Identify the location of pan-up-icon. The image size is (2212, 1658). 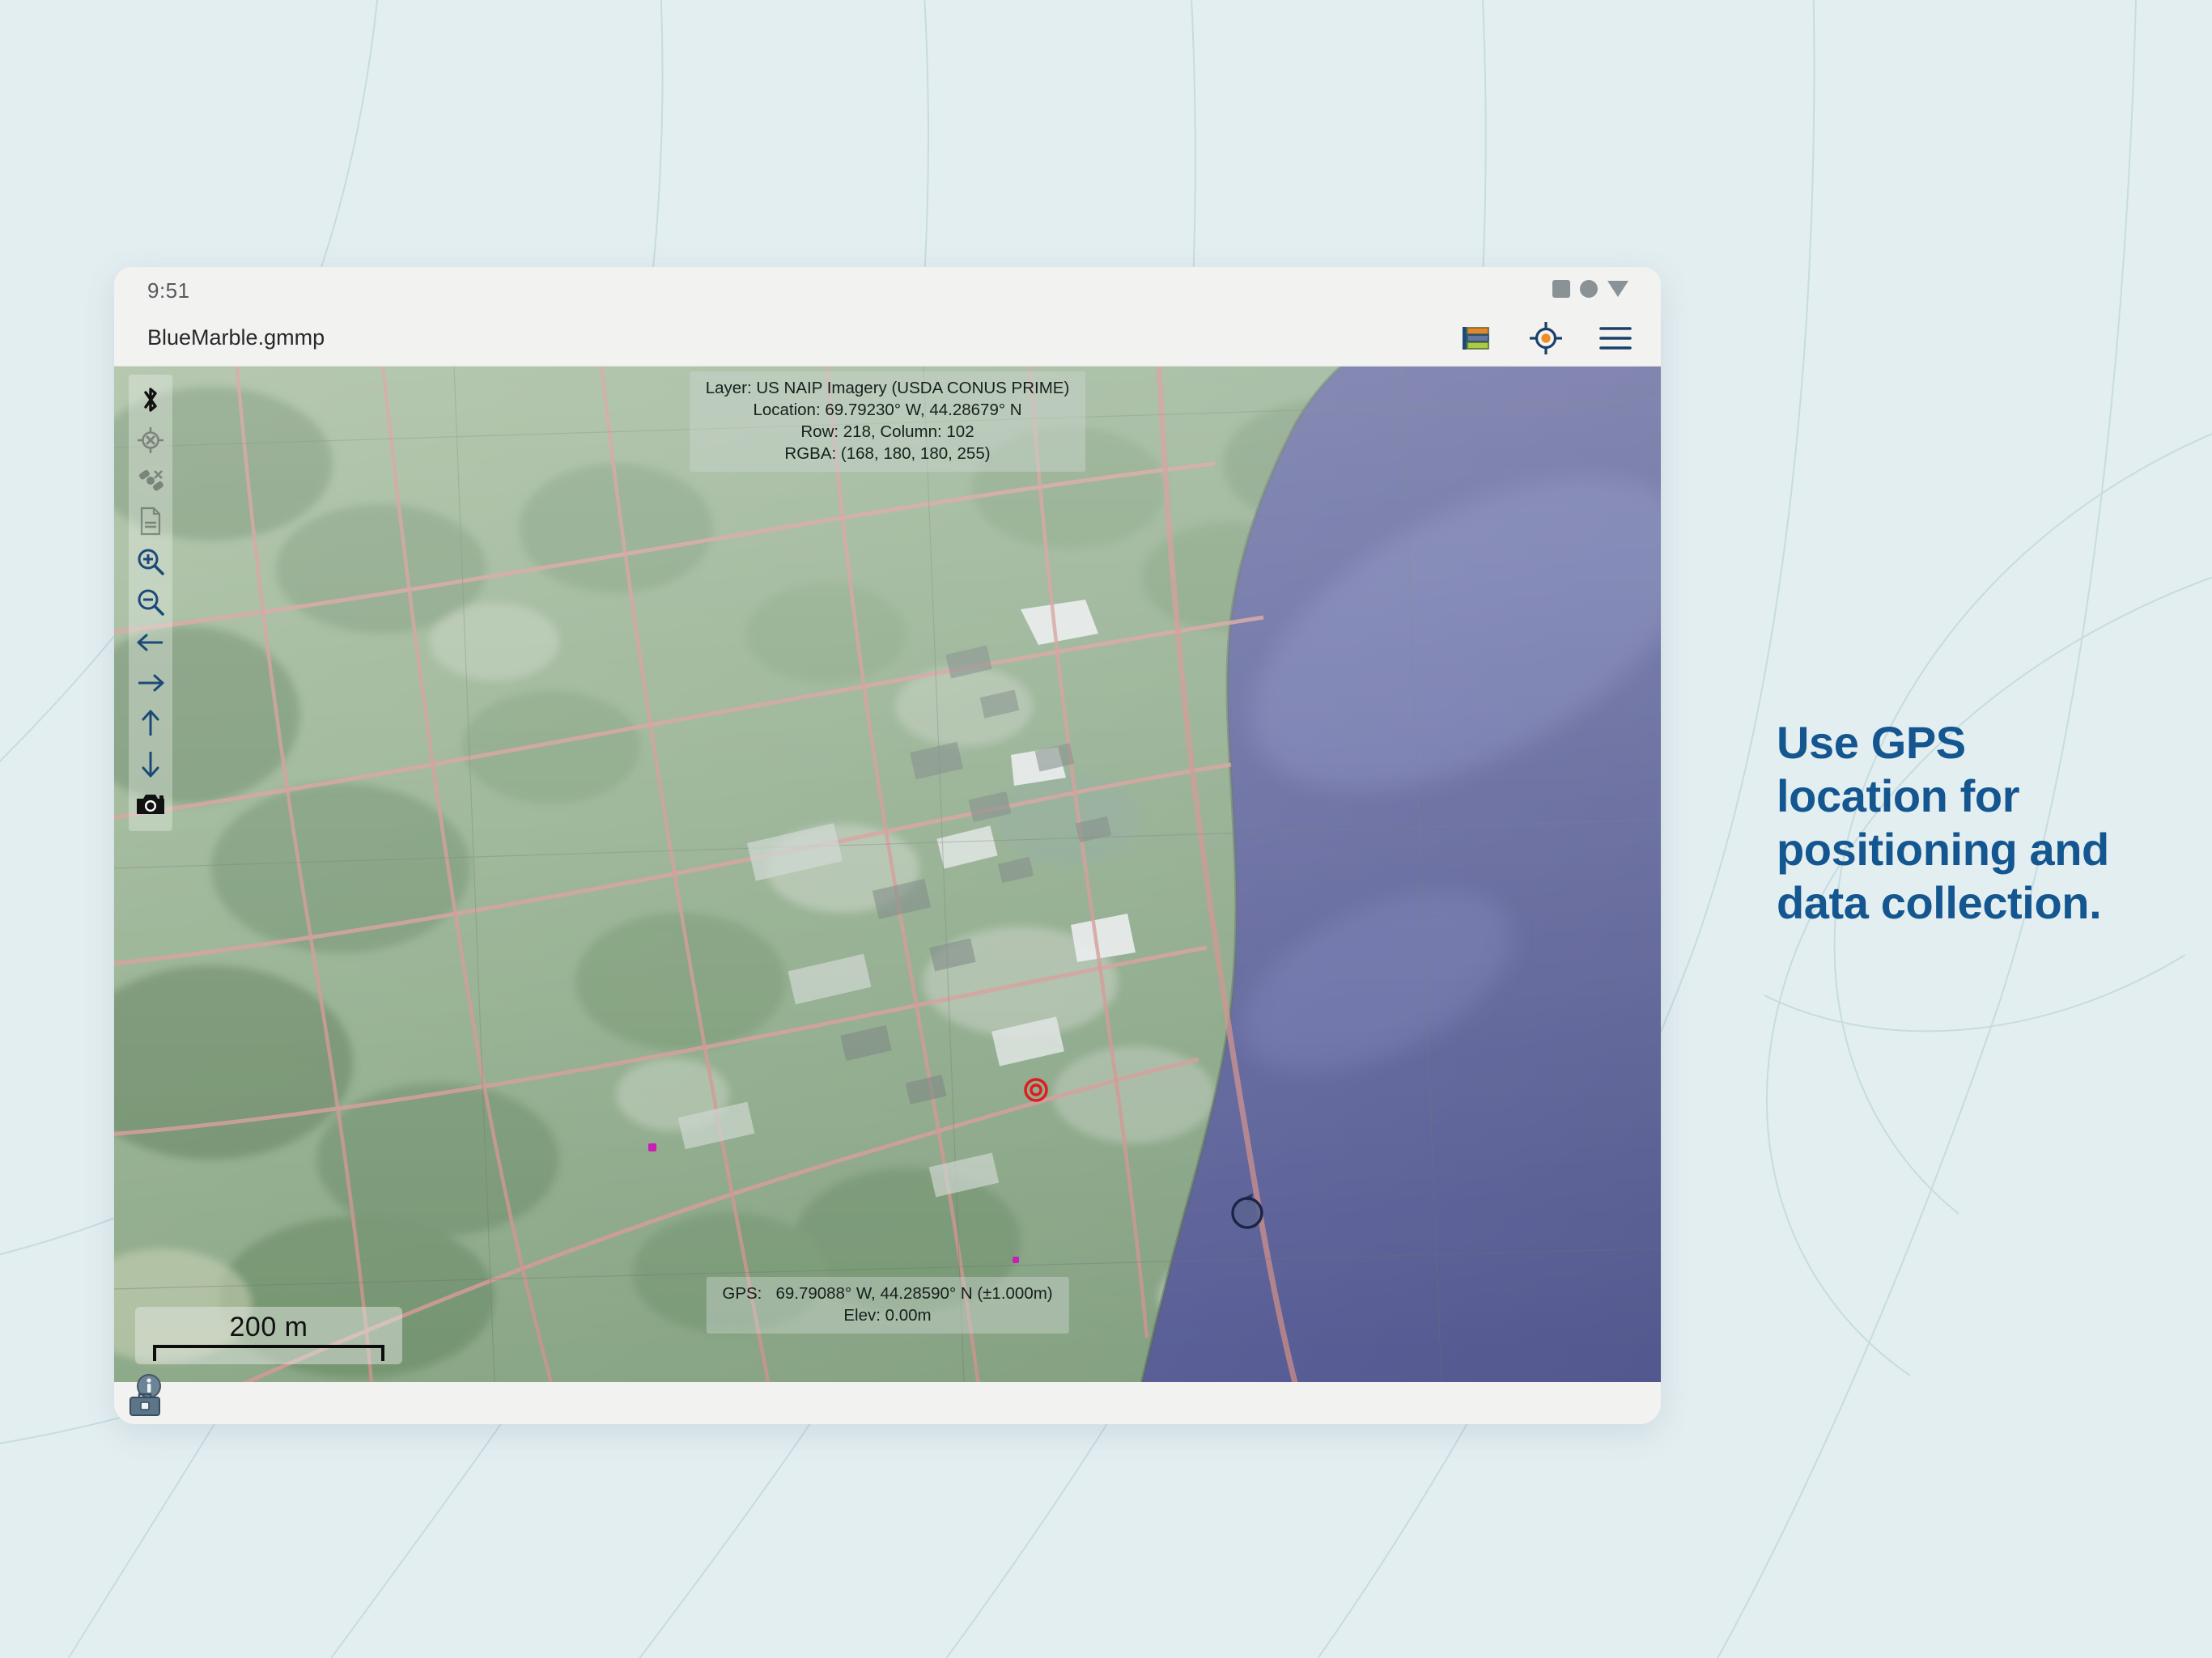
(150, 723).